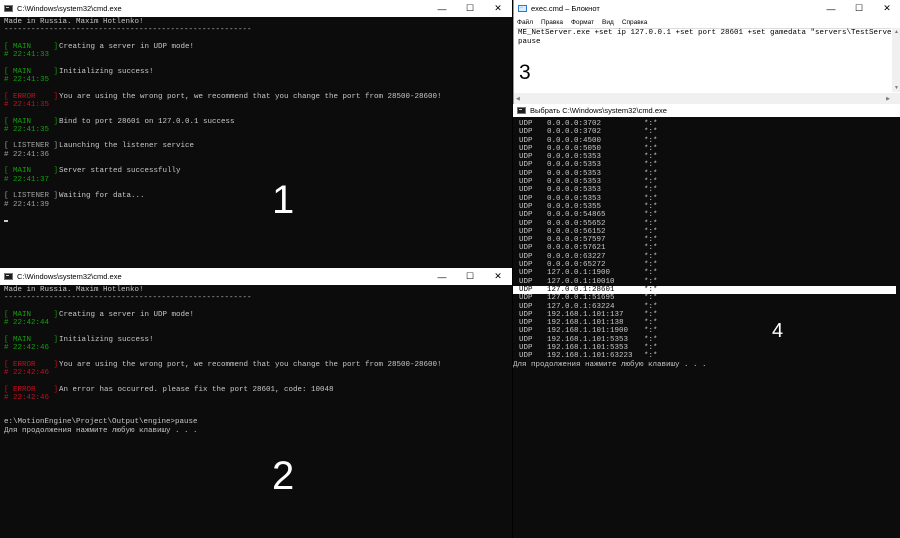 This screenshot has width=900, height=538. Describe the element at coordinates (706, 110) in the screenshot. I see `window-titlebar: Выбрать C:\Windows\system32\cmd.exe` at that location.